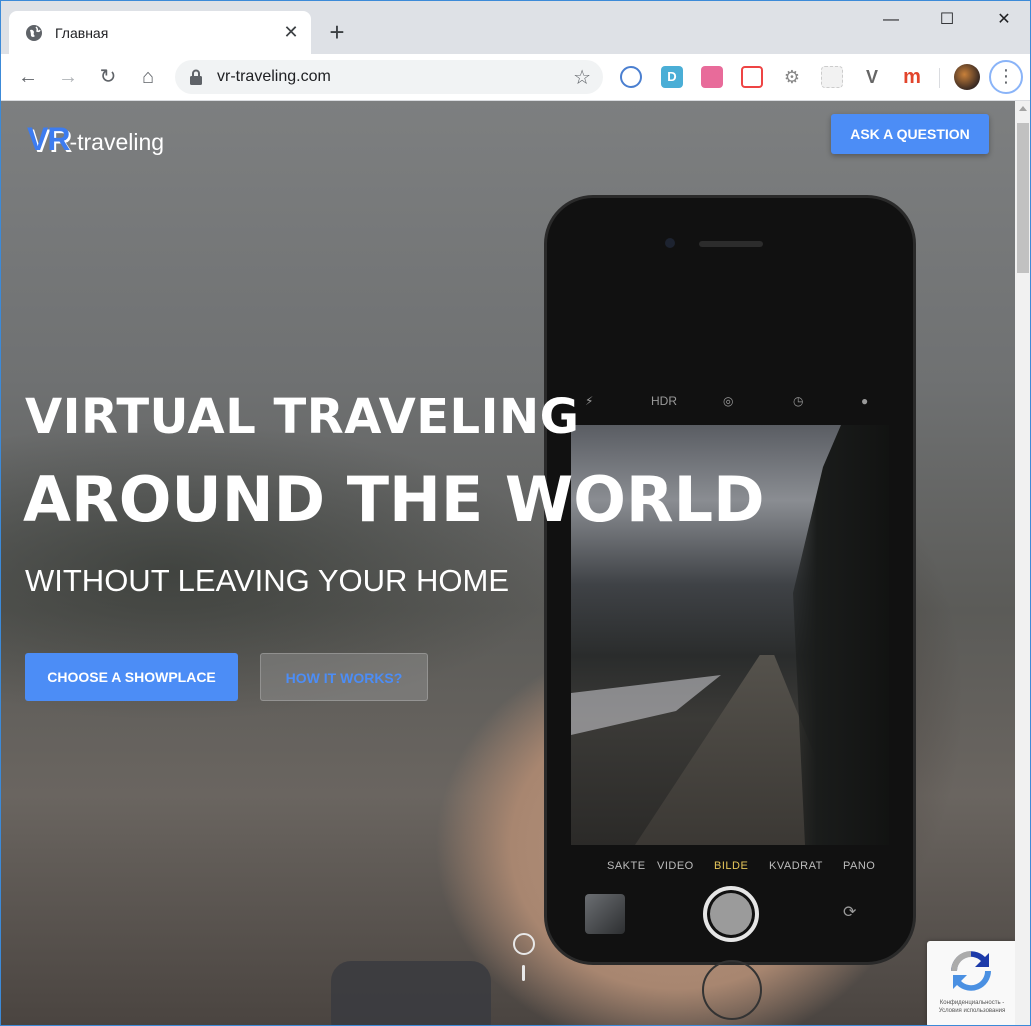  Describe the element at coordinates (1023, 198) in the screenshot. I see `scrollbar-thumb` at that location.